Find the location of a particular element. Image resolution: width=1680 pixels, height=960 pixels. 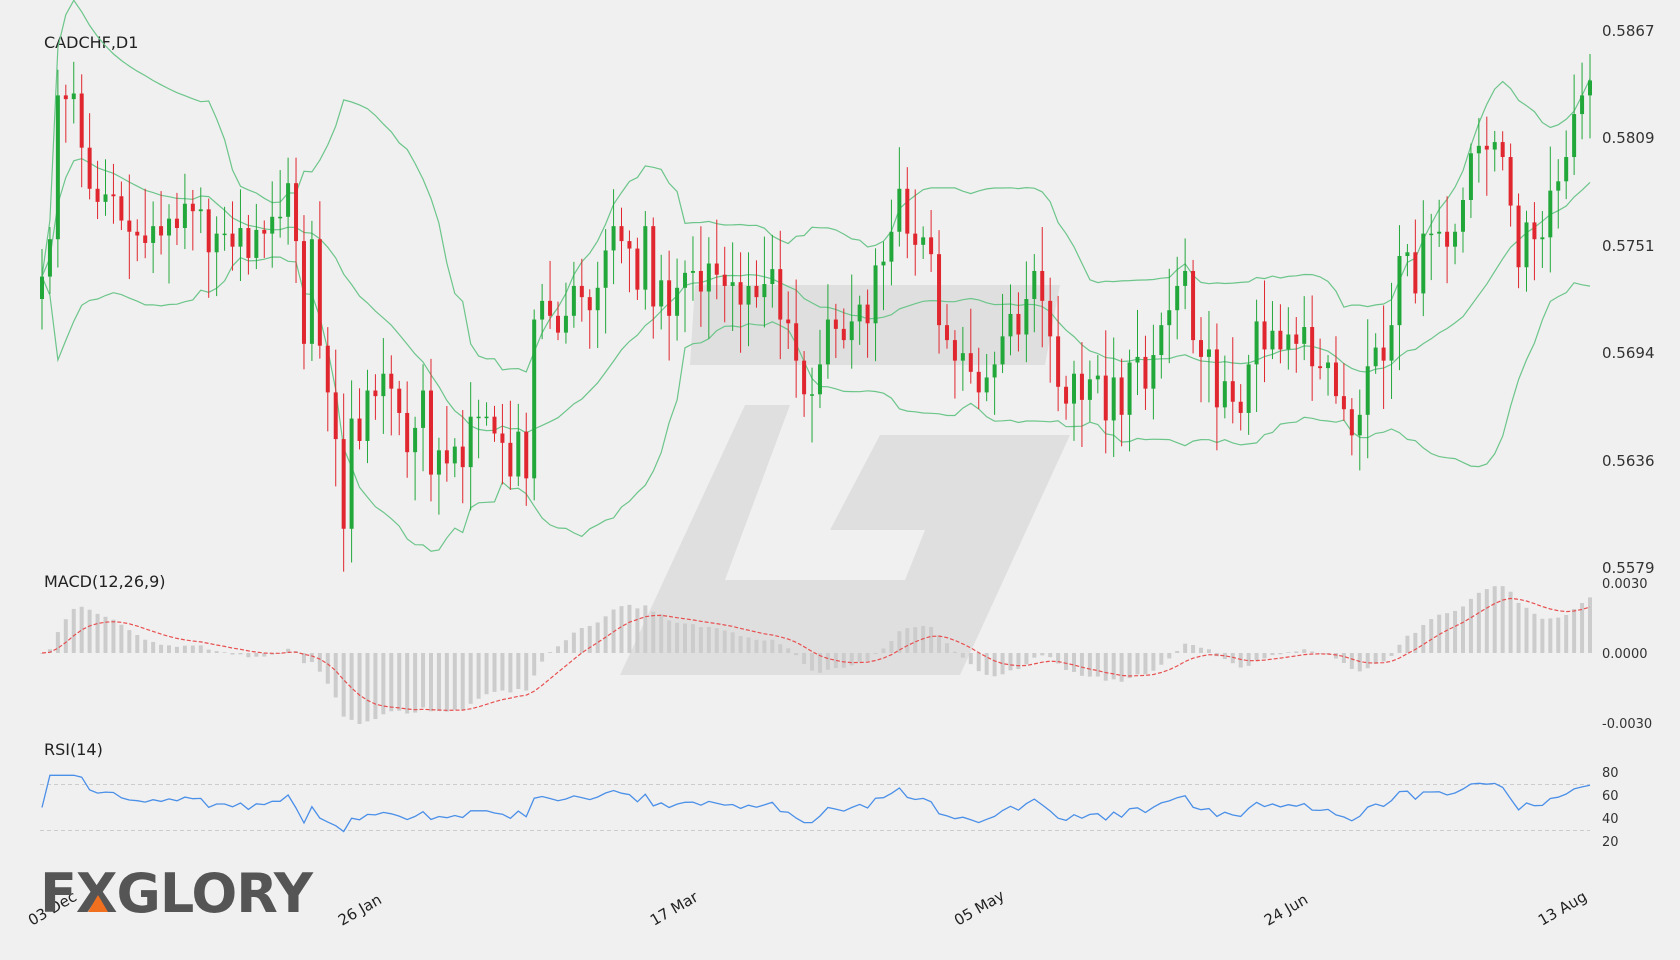

price-tick-label: 0.5751 is located at coordinates (1628, 246).